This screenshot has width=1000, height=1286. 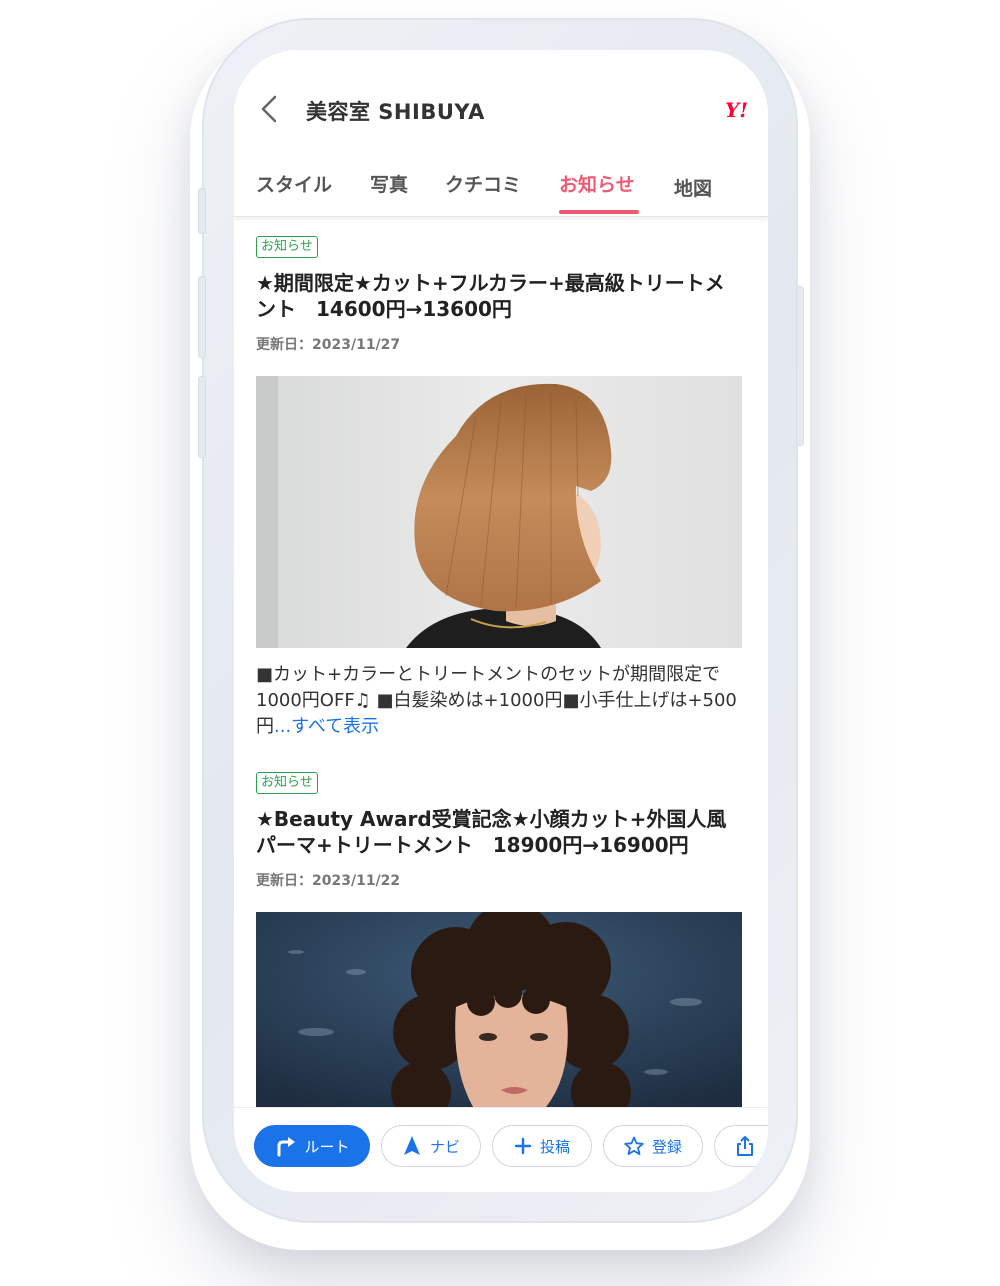 I want to click on navi-label: ナビ, so click(x=444, y=1146).